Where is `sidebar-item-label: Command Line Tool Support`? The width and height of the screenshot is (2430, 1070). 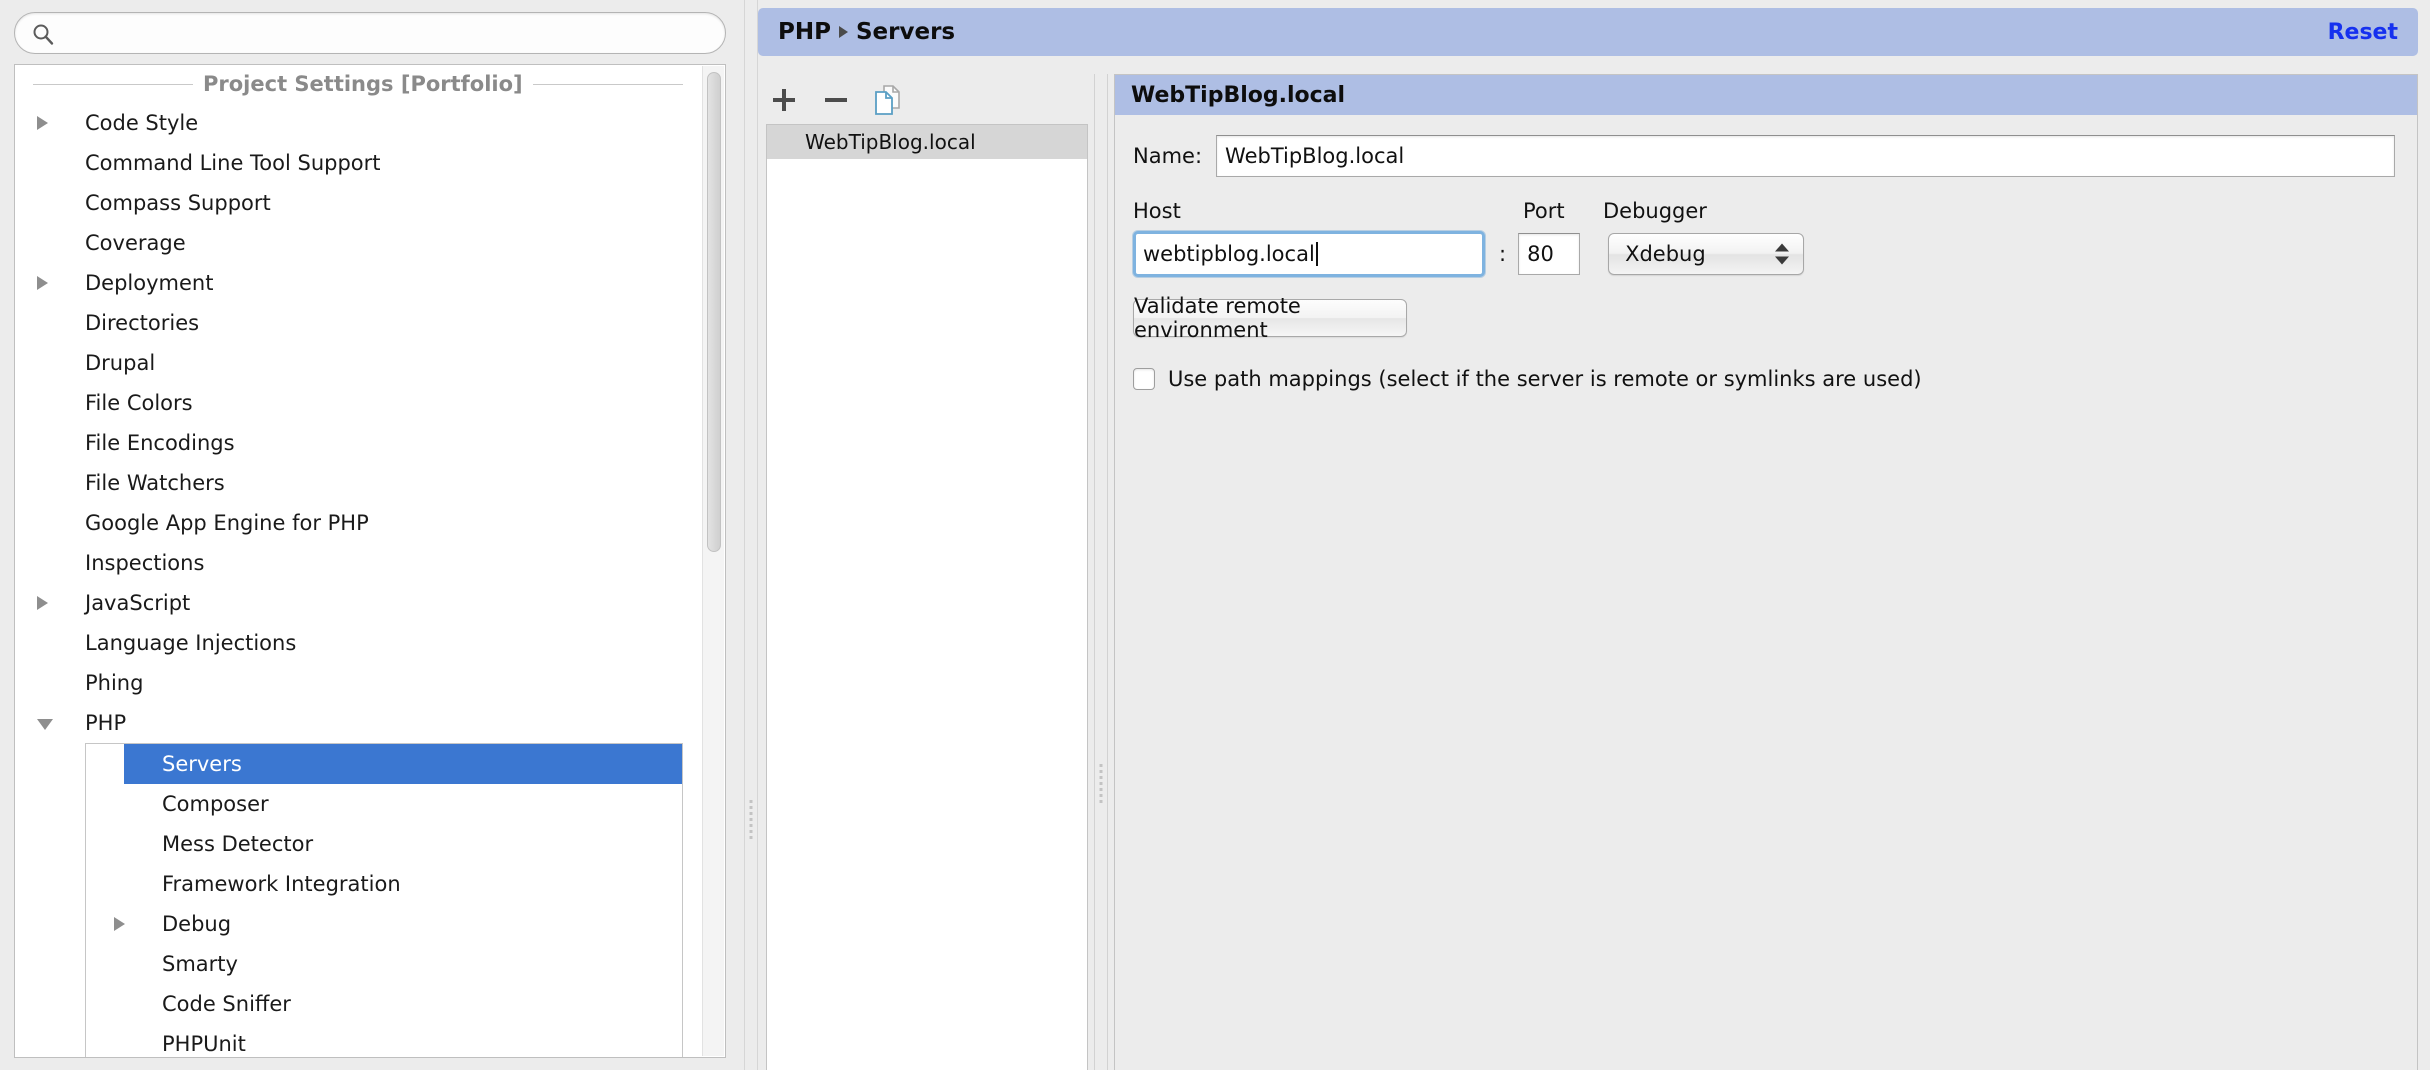 sidebar-item-label: Command Line Tool Support is located at coordinates (233, 163).